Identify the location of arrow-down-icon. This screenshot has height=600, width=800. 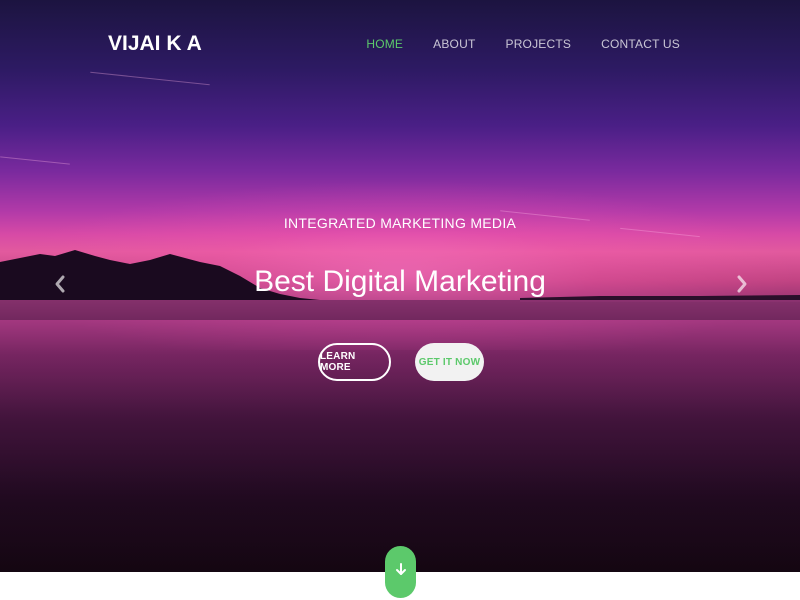
(401, 572).